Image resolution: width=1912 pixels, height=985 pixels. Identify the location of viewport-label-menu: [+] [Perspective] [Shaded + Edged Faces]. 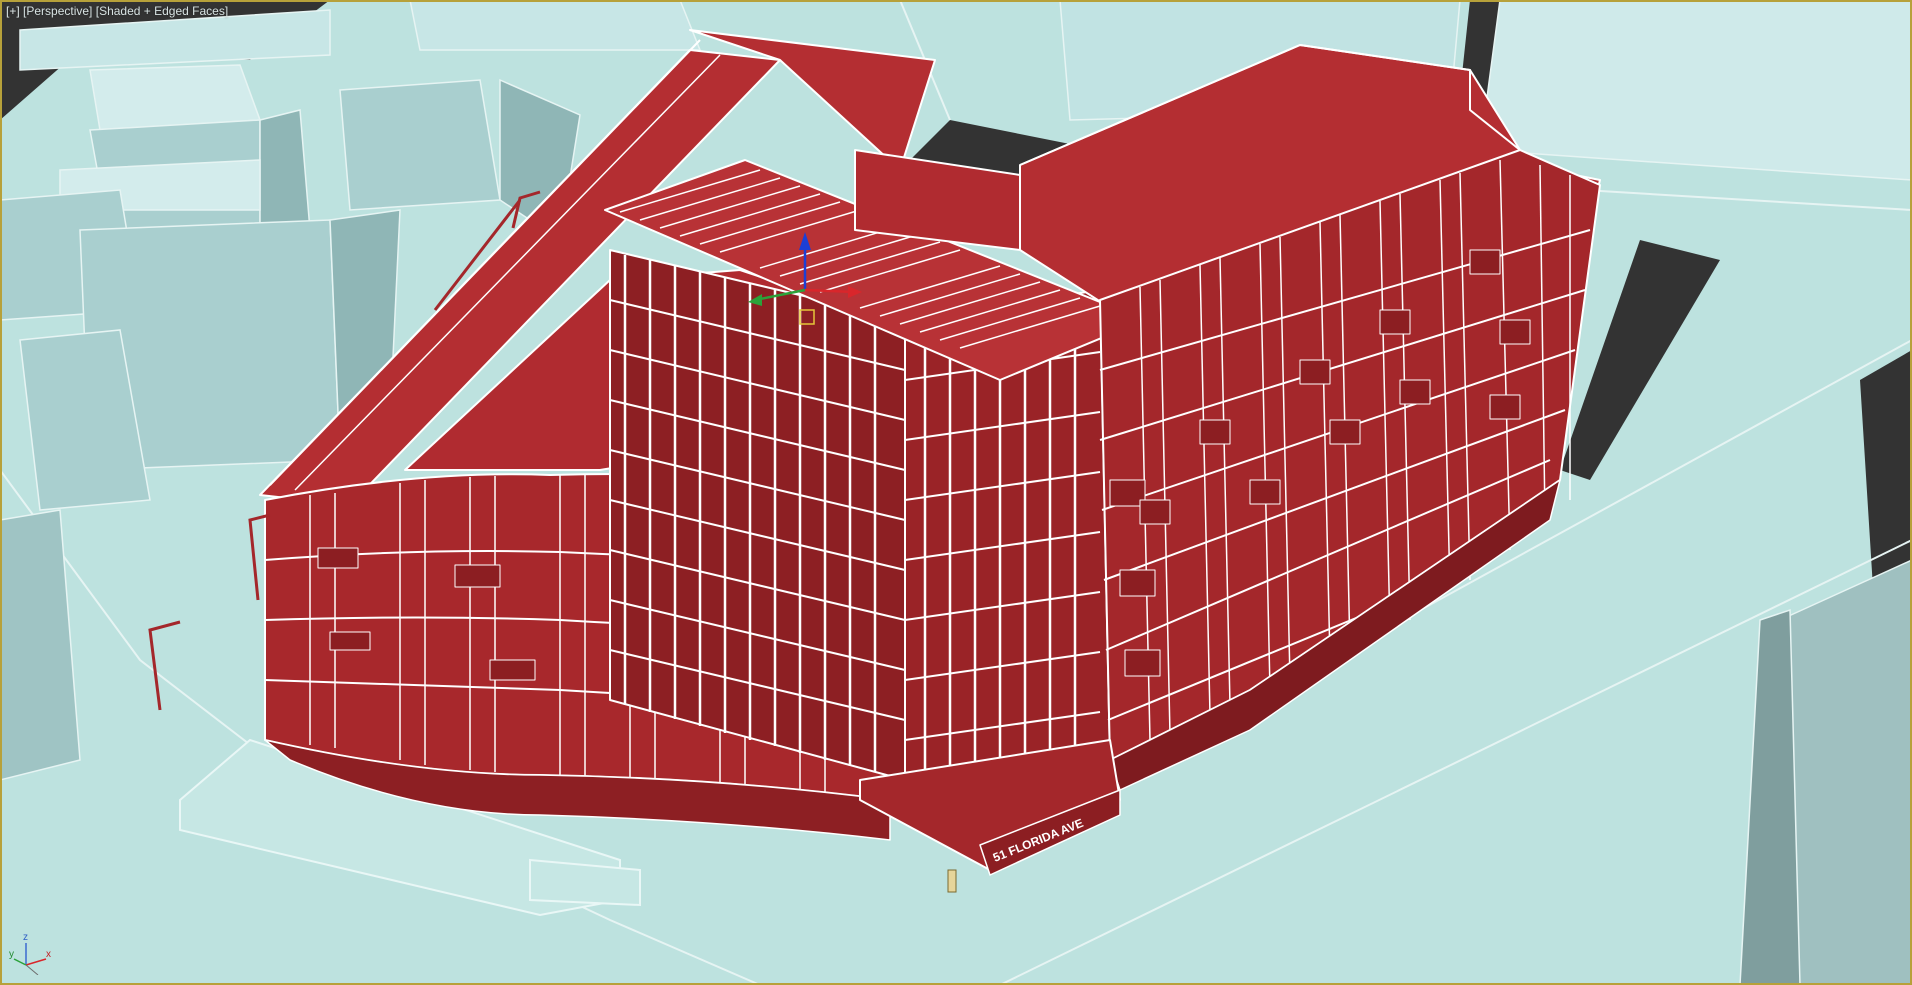
(117, 11).